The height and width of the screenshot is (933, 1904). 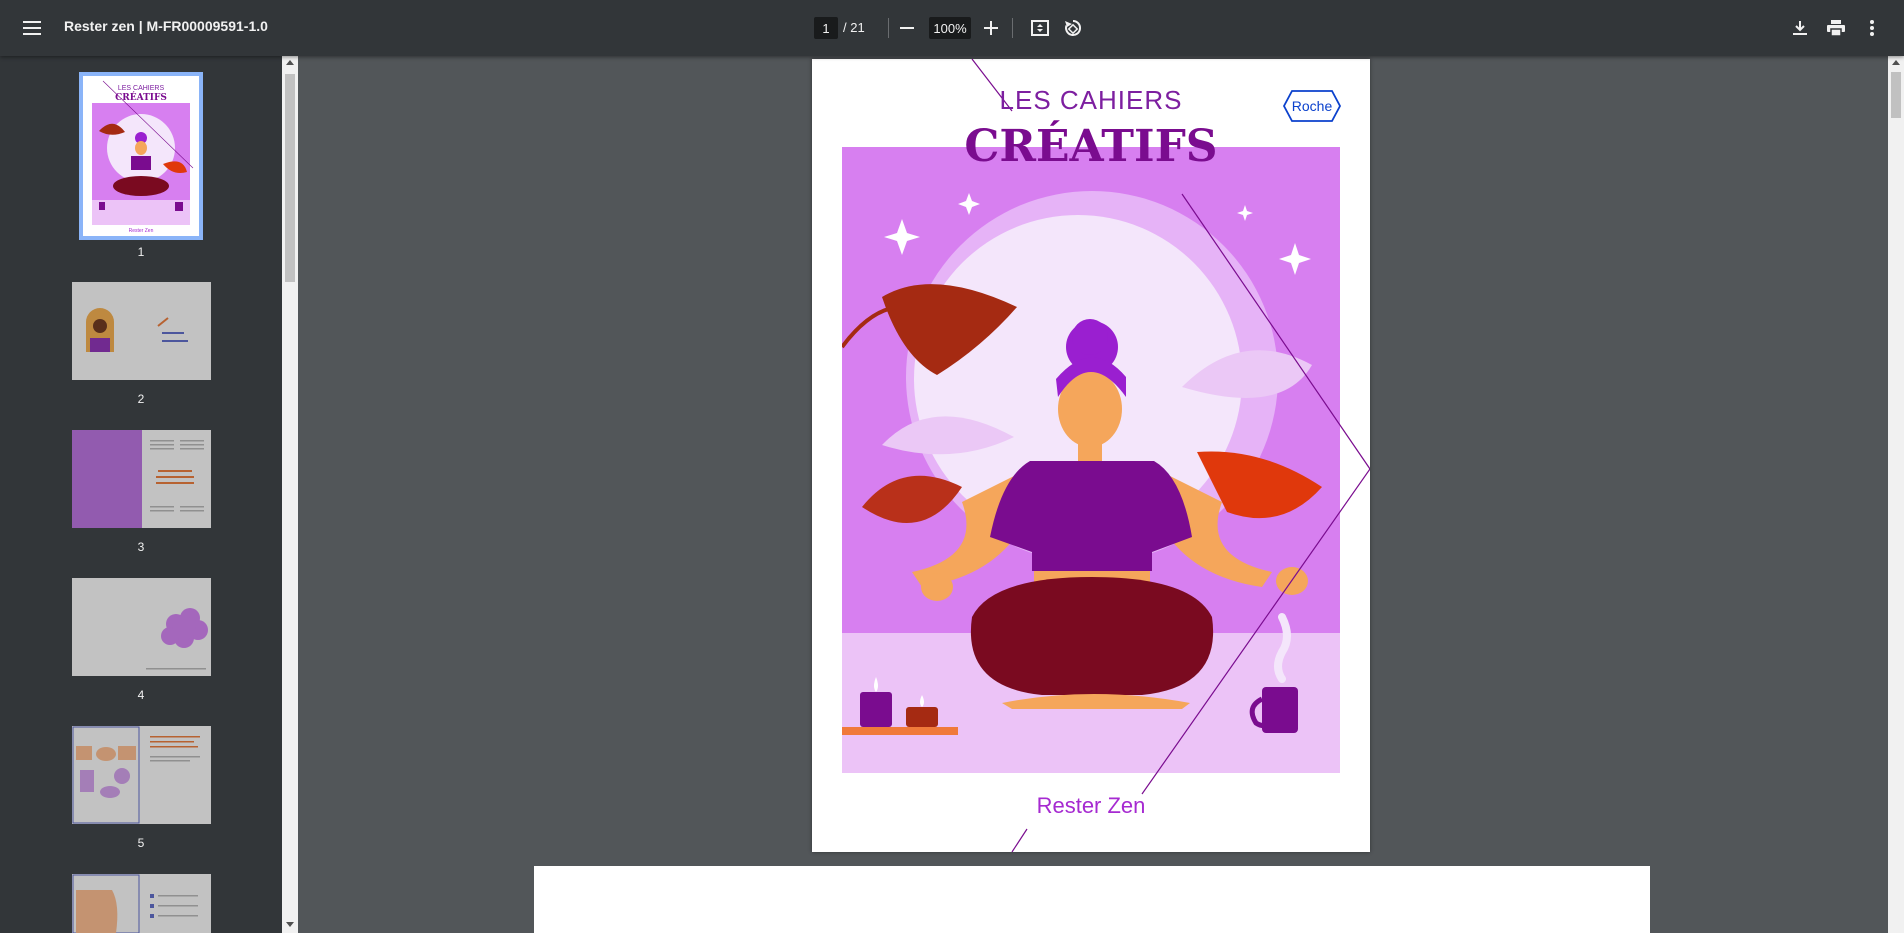 I want to click on viewer-scrollbar-thumb, so click(x=1896, y=95).